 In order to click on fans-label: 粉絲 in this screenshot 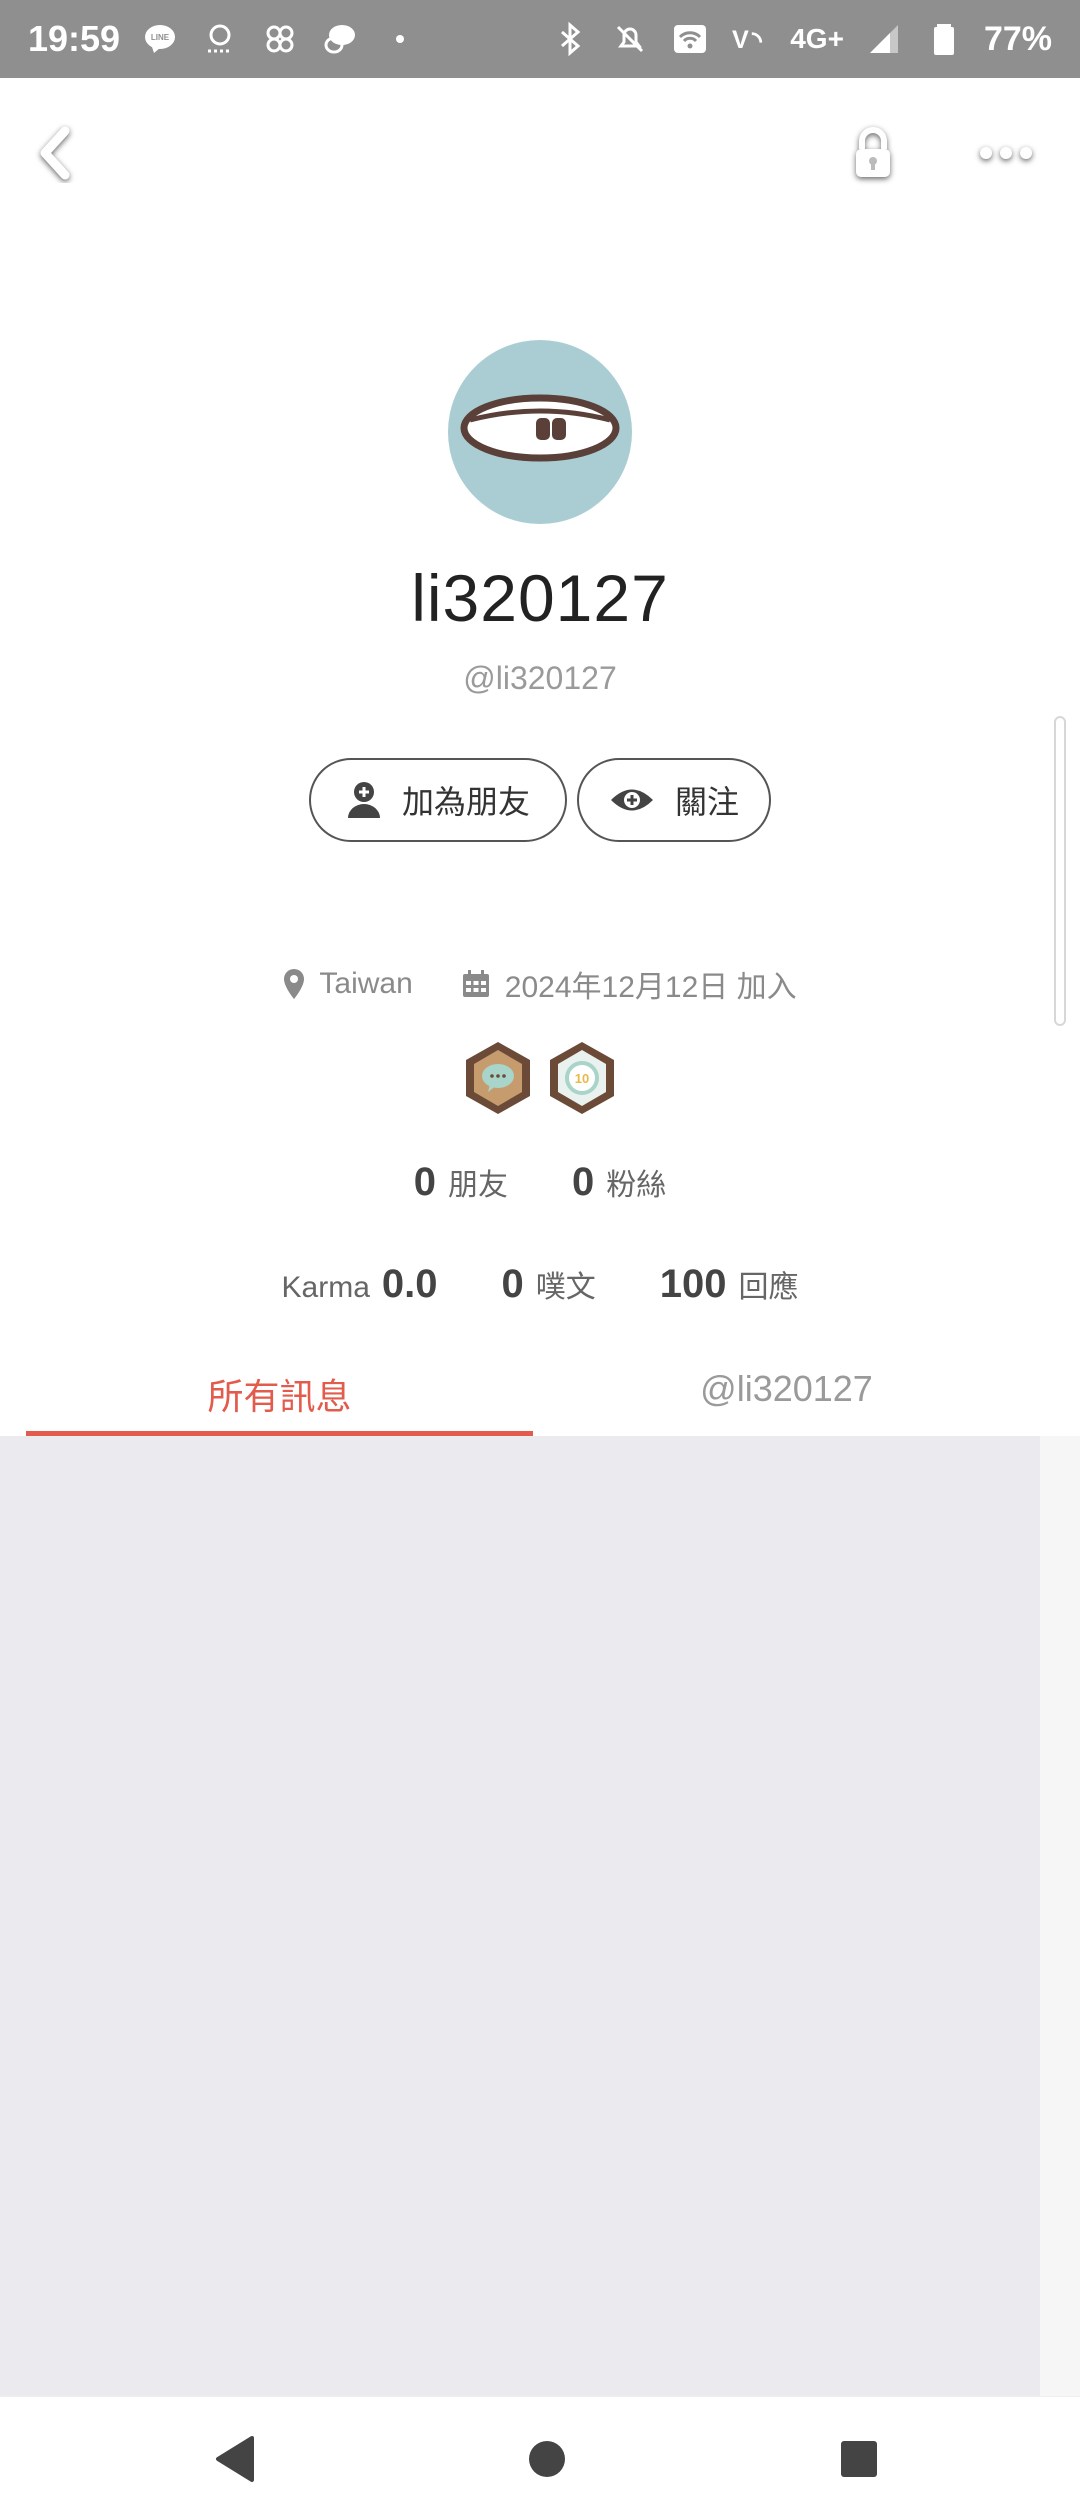, I will do `click(636, 1182)`.